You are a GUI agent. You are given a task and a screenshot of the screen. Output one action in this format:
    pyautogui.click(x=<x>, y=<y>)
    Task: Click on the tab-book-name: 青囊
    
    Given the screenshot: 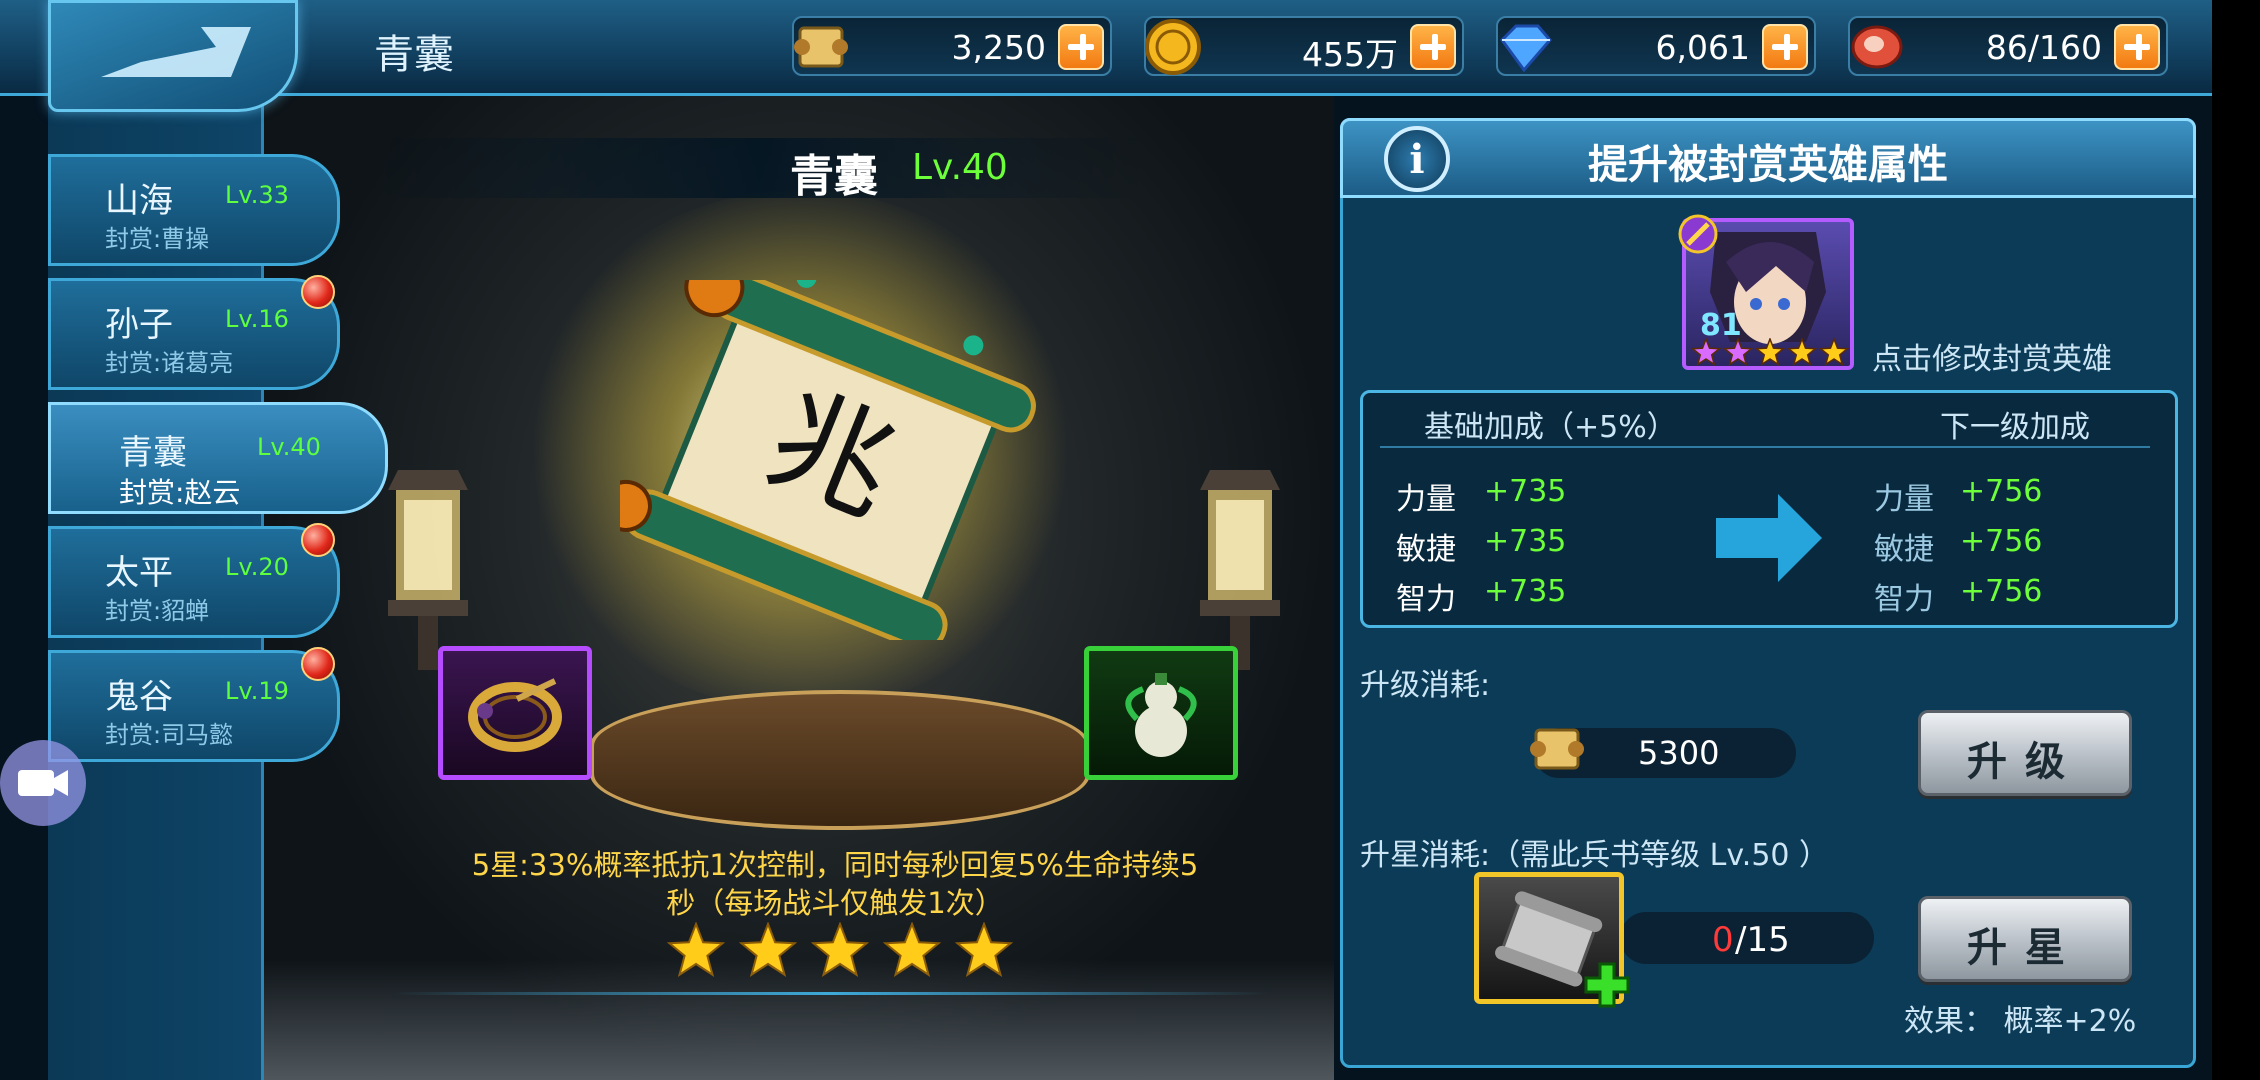 What is the action you would take?
    pyautogui.click(x=153, y=453)
    